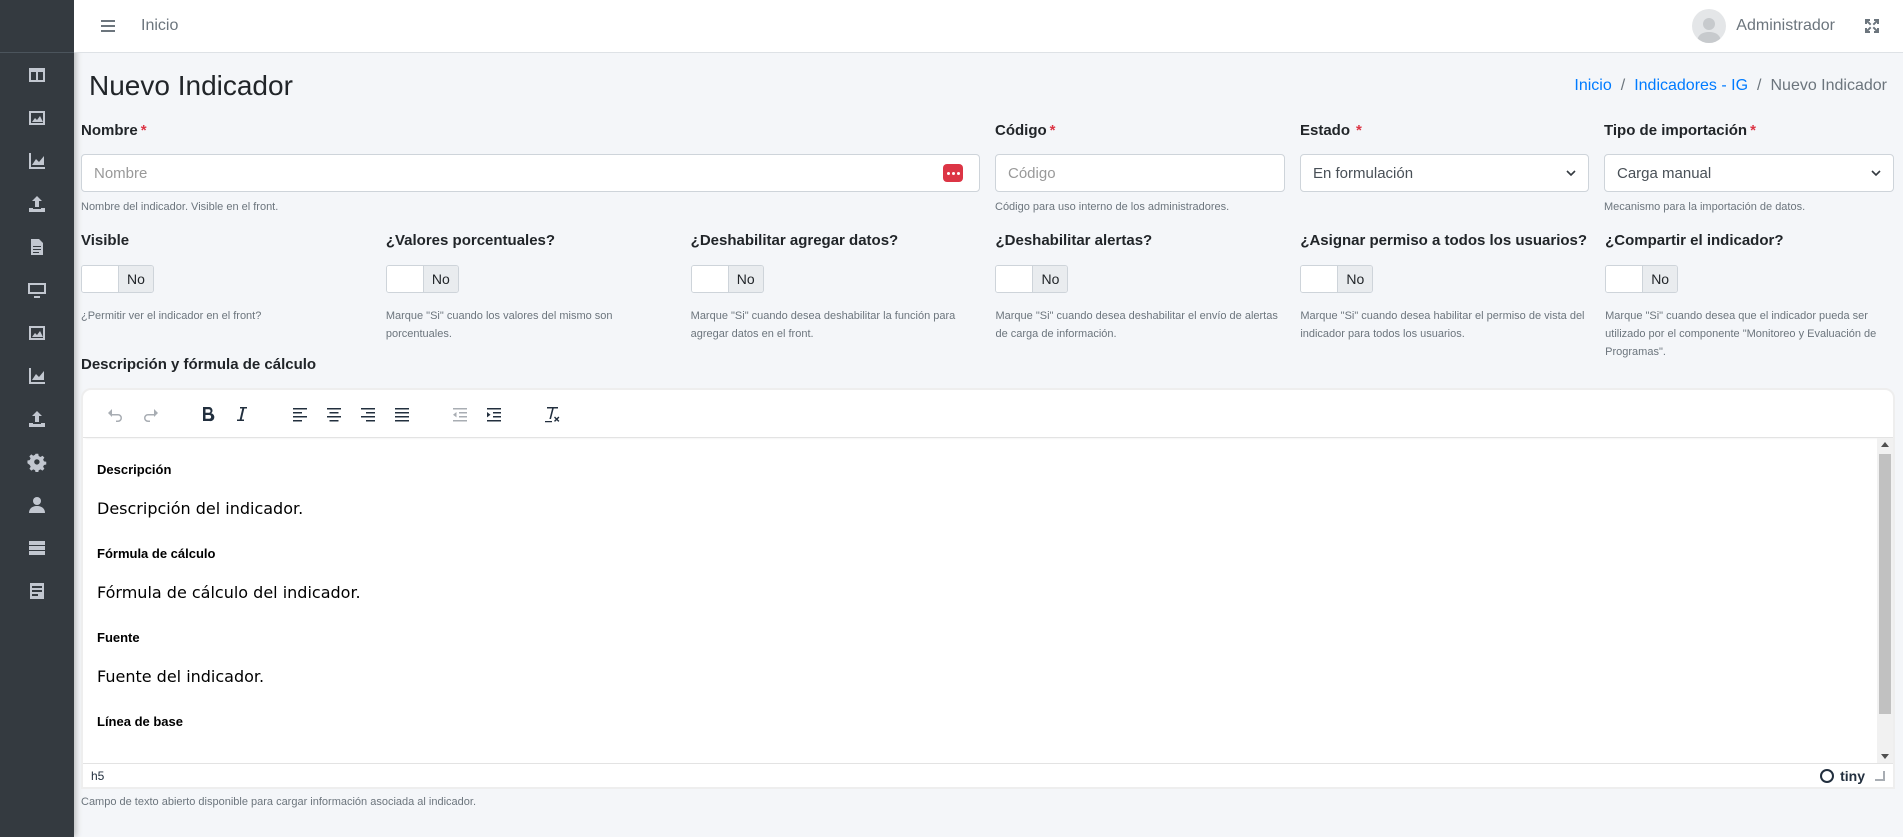  I want to click on user-menu: Administrador, so click(1763, 26).